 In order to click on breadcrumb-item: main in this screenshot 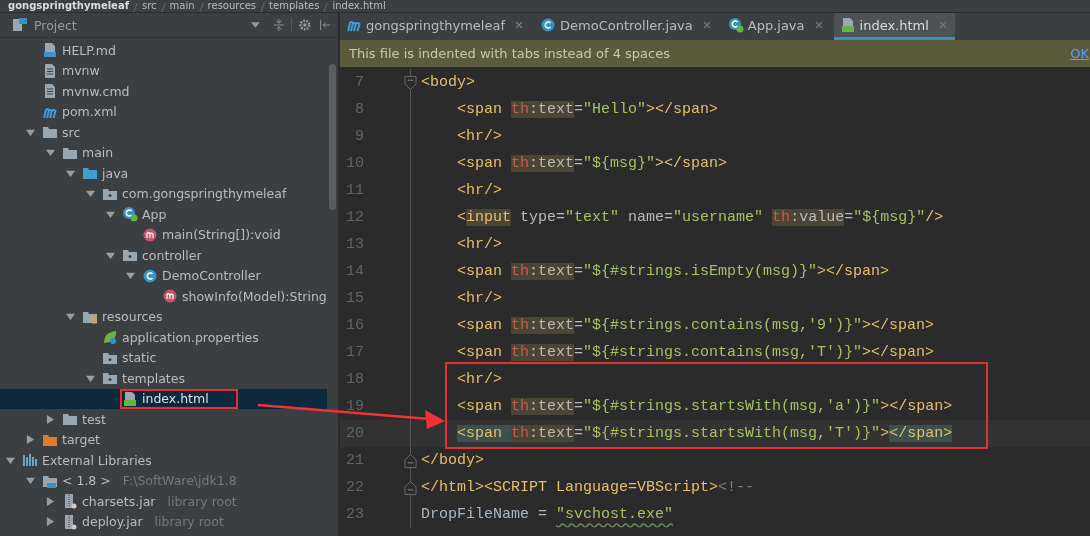, I will do `click(182, 6)`.